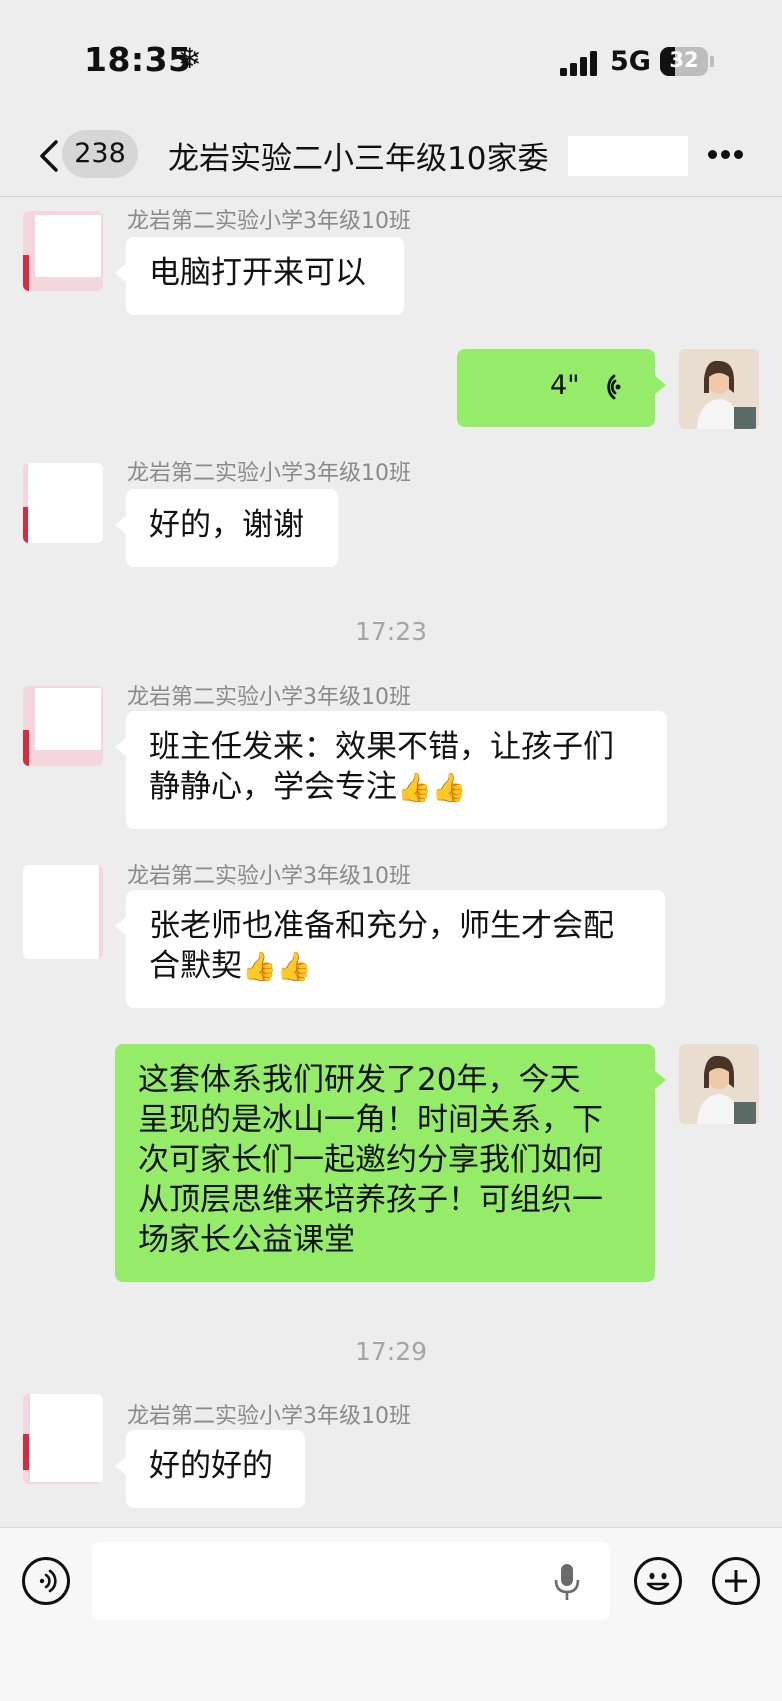 This screenshot has width=782, height=1701. Describe the element at coordinates (358, 159) in the screenshot. I see `chat-title: 龙岩实验二小三年级10家委` at that location.